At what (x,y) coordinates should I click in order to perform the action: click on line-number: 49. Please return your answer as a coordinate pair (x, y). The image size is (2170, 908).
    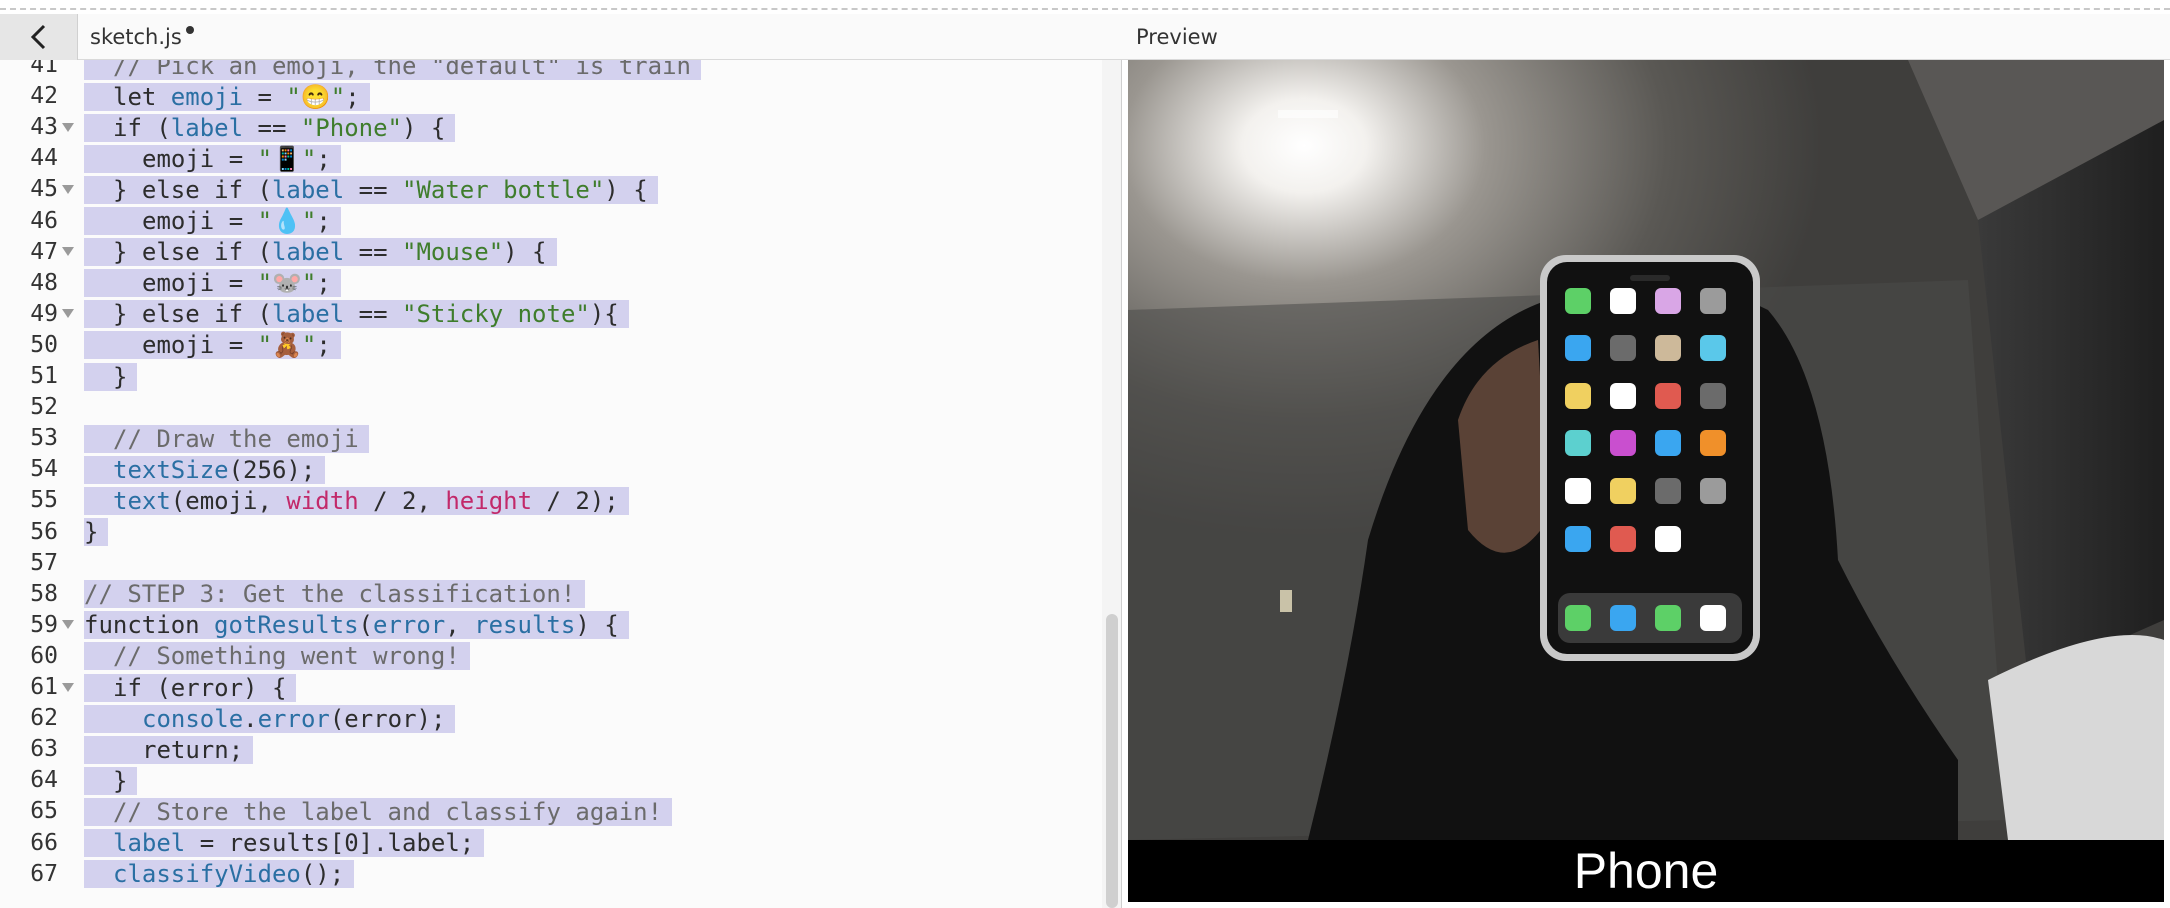
    Looking at the image, I should click on (44, 313).